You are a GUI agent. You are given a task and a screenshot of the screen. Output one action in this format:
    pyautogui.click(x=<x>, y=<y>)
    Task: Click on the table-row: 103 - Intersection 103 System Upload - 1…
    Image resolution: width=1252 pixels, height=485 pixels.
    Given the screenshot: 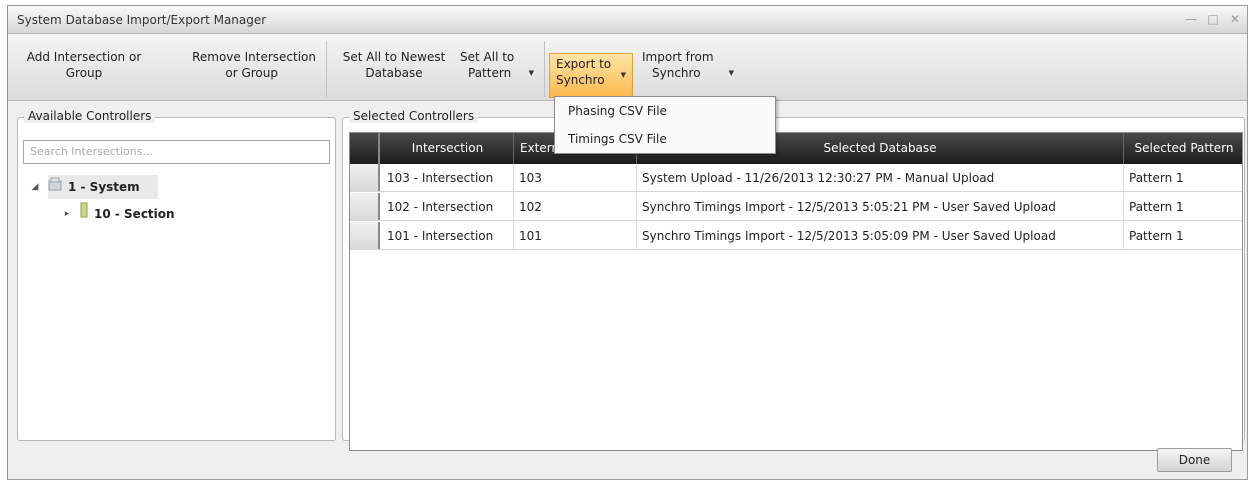 What is the action you would take?
    pyautogui.click(x=796, y=178)
    